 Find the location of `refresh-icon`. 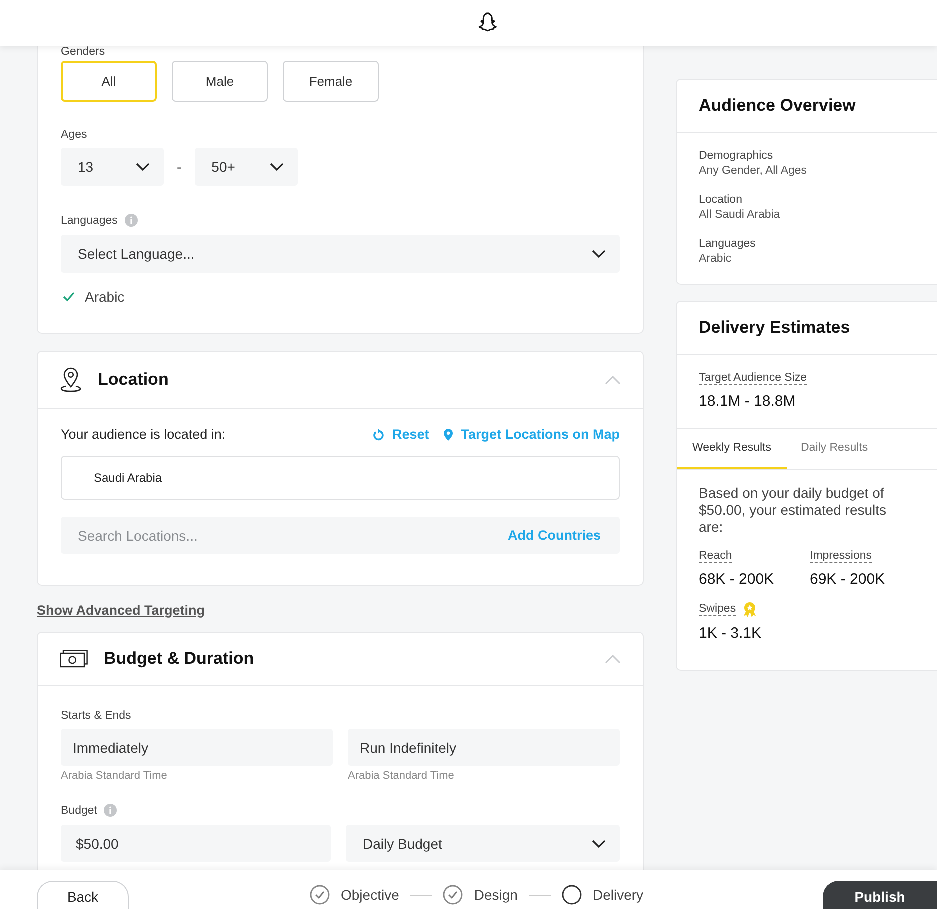

refresh-icon is located at coordinates (378, 434).